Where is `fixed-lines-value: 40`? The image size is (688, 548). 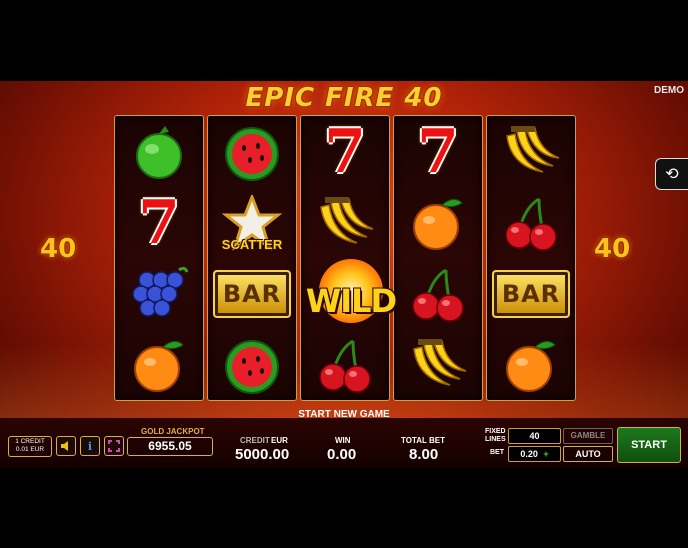
fixed-lines-value: 40 is located at coordinates (534, 436).